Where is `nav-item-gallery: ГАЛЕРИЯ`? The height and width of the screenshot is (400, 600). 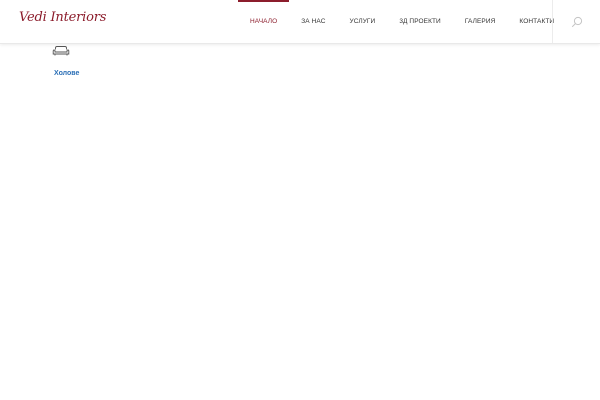
nav-item-gallery: ГАЛЕРИЯ is located at coordinates (480, 21).